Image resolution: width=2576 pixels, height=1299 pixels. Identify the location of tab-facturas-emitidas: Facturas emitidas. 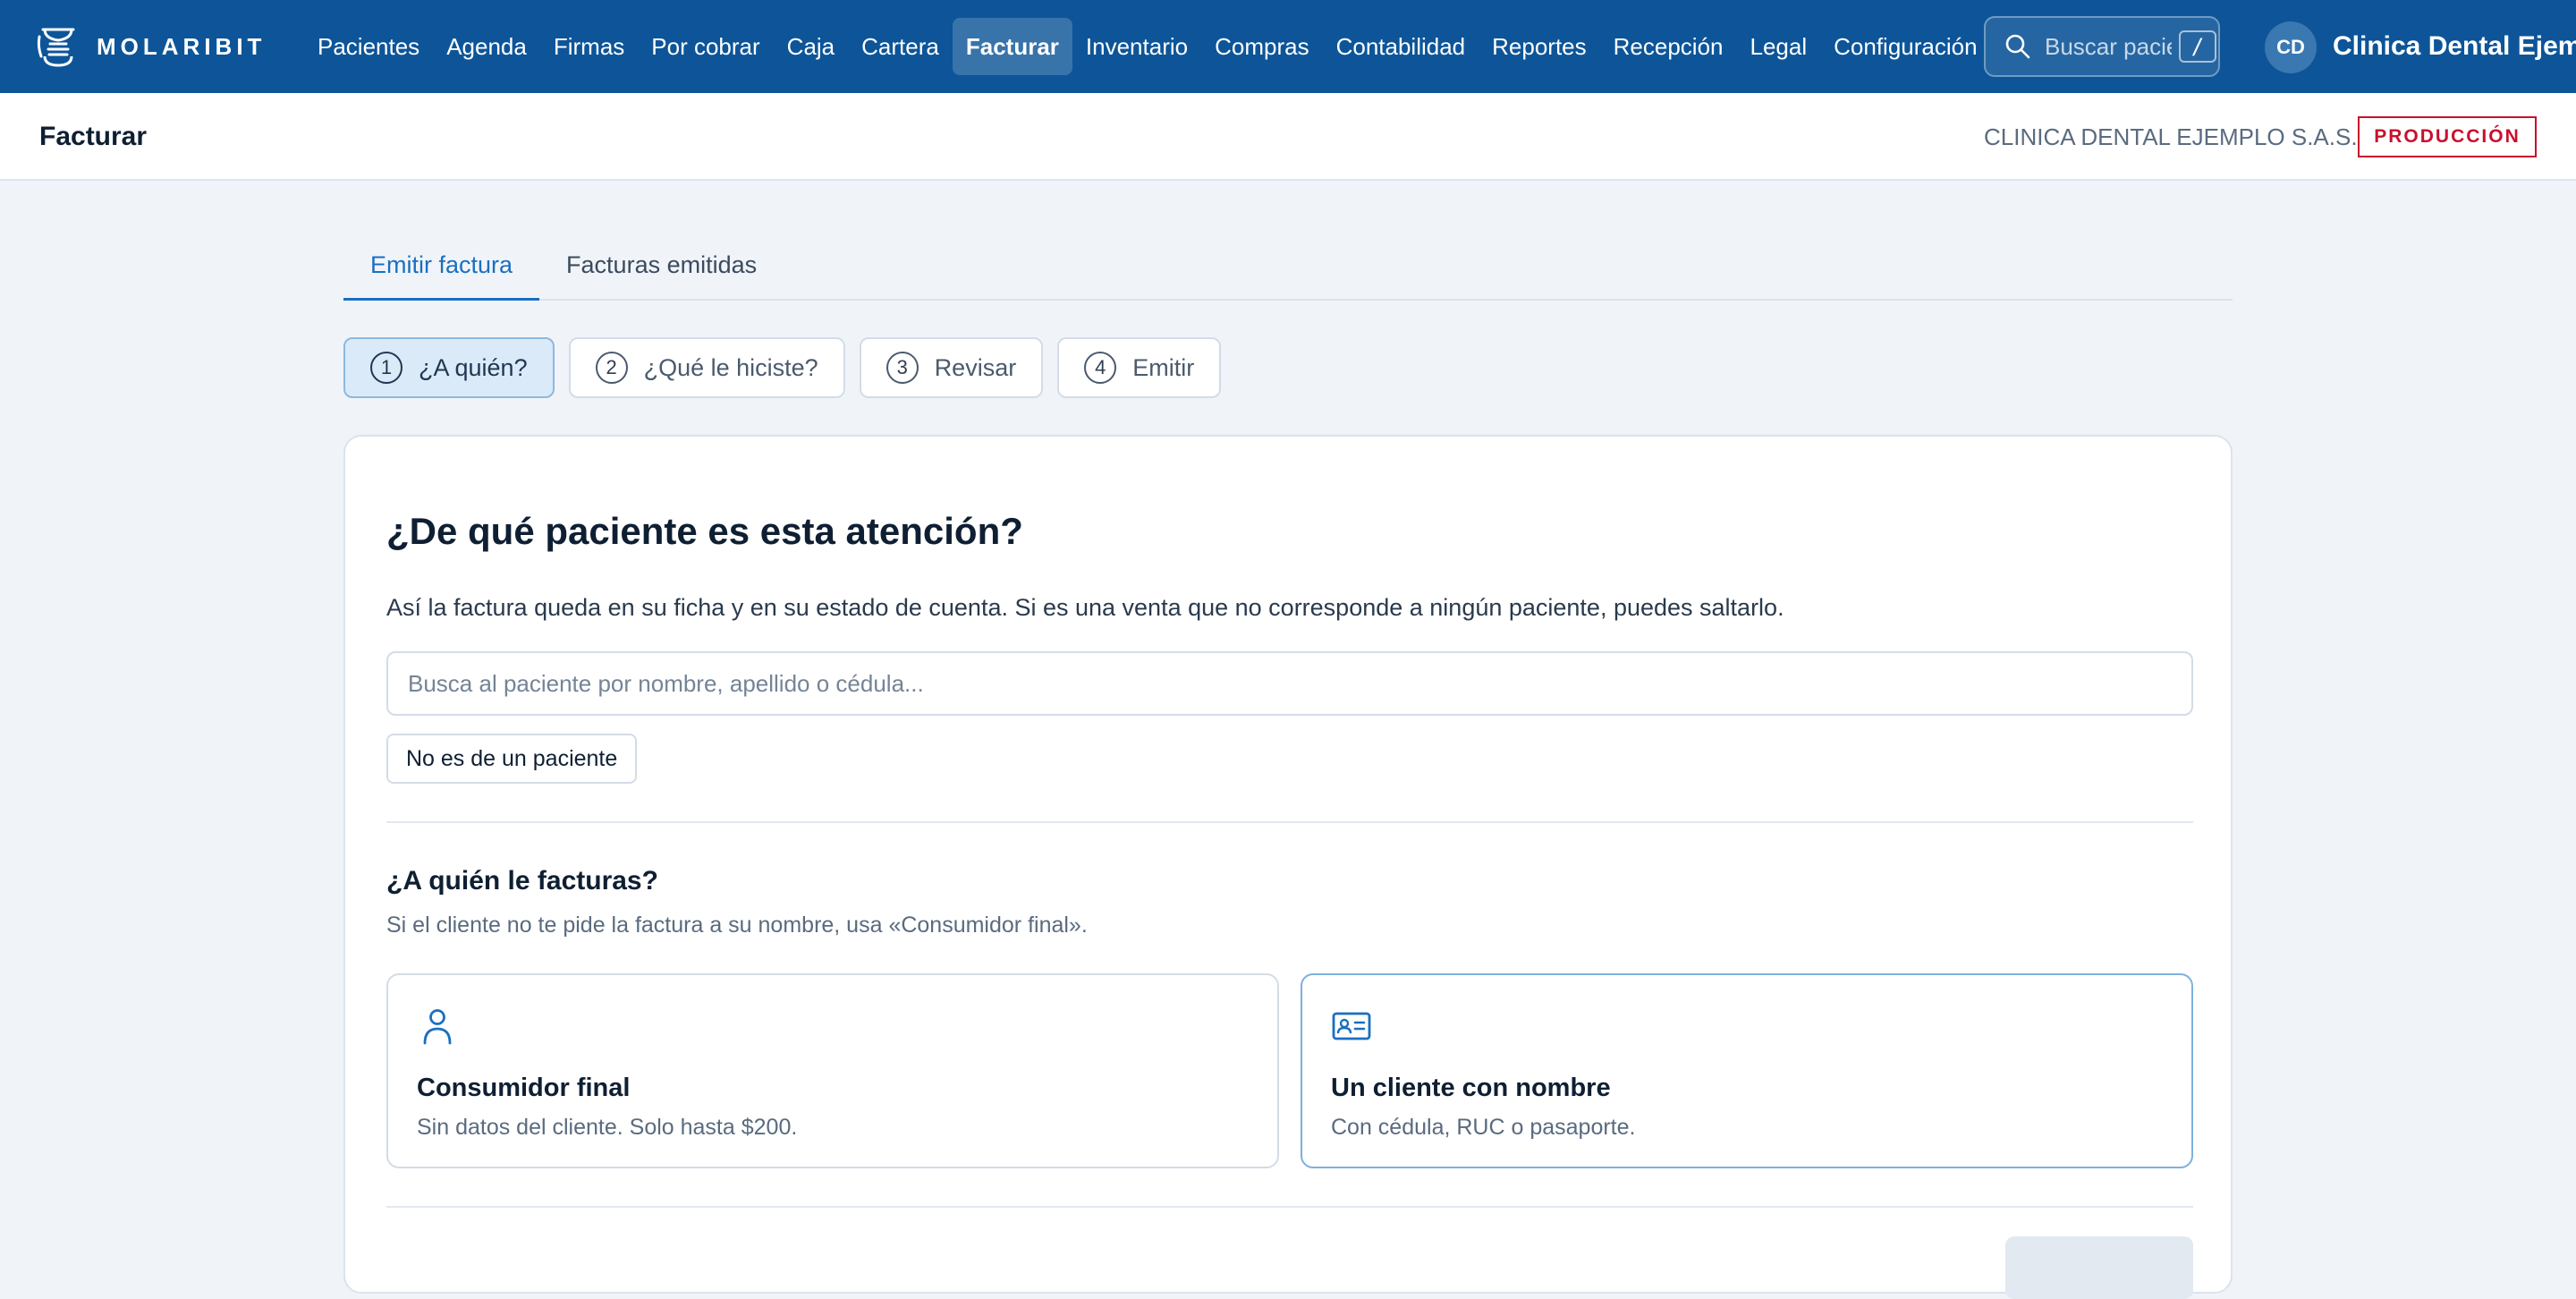
(661, 265).